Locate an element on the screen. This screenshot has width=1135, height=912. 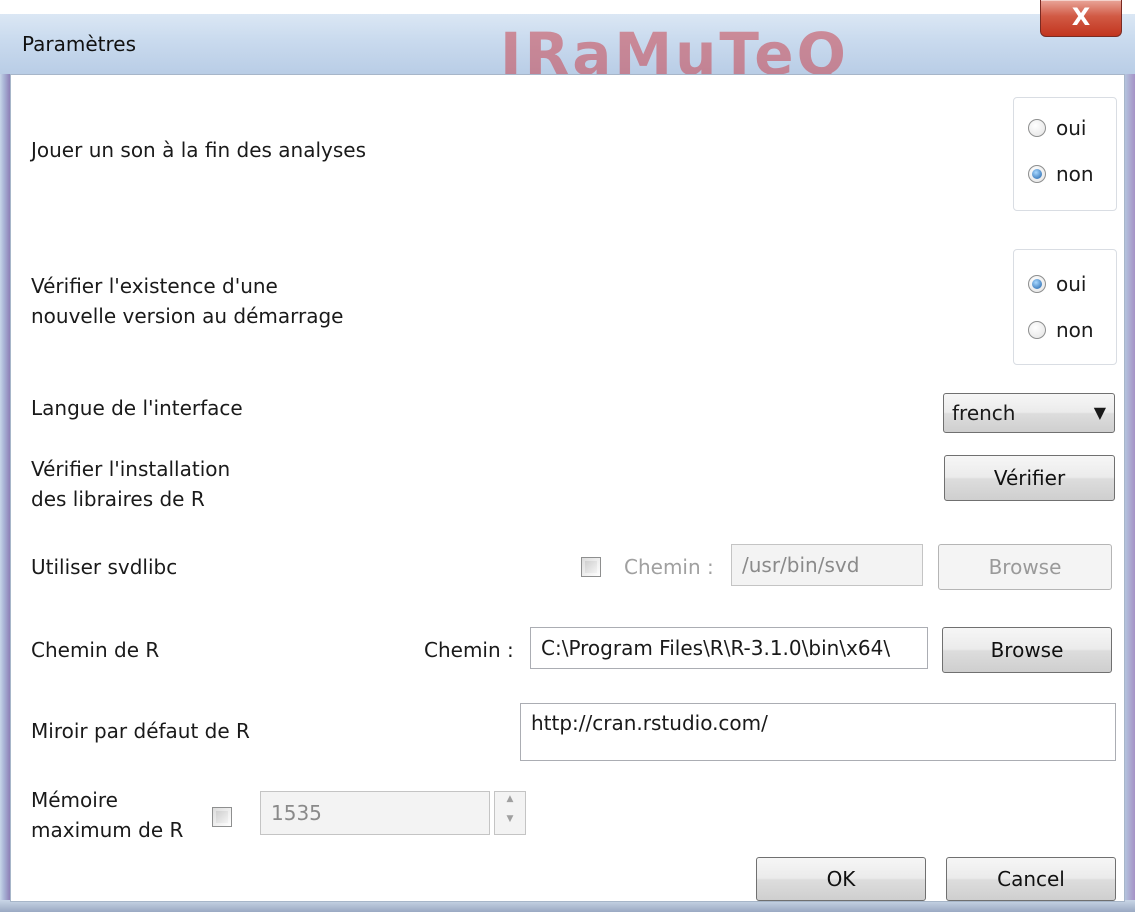
libraries-label-2: des libraires de R is located at coordinates (118, 499).